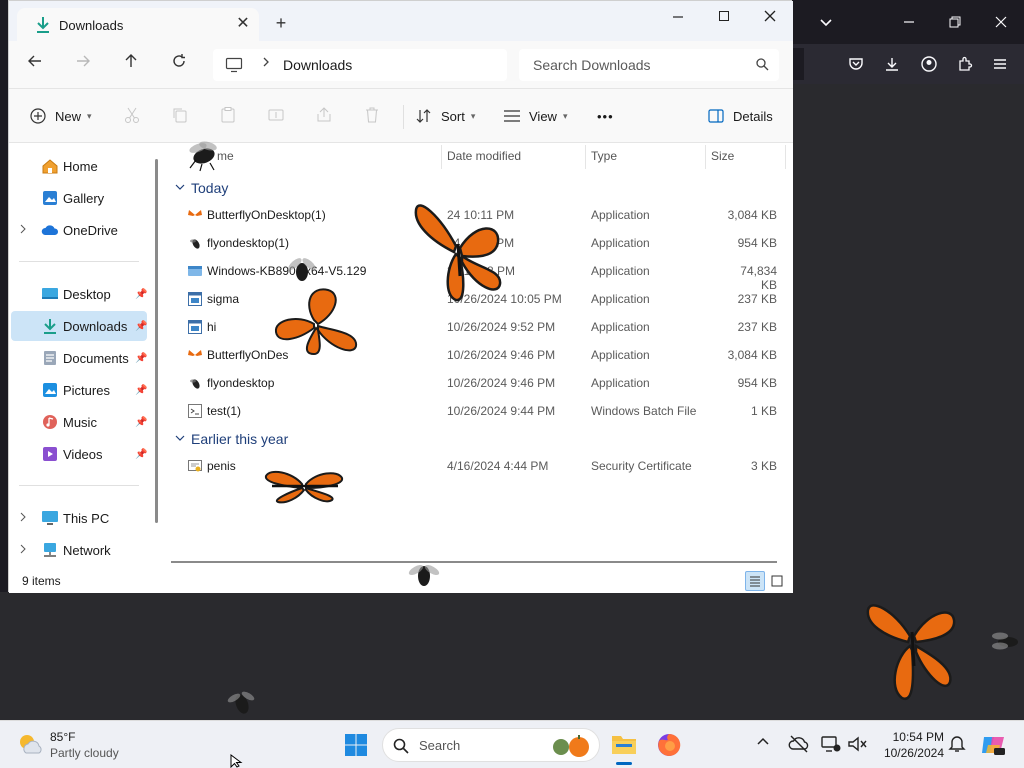 This screenshot has width=1024, height=768. I want to click on close-icon, so click(1001, 22).